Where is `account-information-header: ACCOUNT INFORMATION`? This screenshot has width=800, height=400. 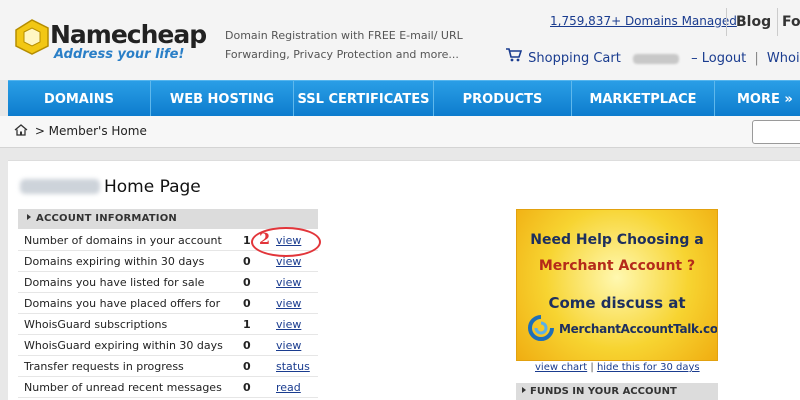 account-information-header: ACCOUNT INFORMATION is located at coordinates (168, 219).